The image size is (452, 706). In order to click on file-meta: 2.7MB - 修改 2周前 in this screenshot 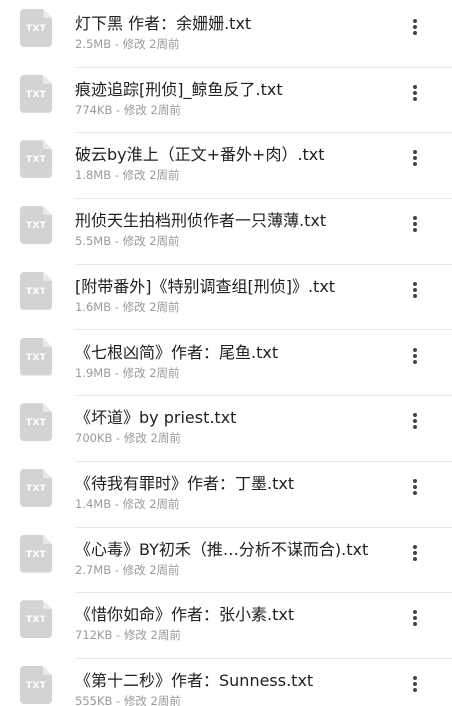, I will do `click(127, 570)`.